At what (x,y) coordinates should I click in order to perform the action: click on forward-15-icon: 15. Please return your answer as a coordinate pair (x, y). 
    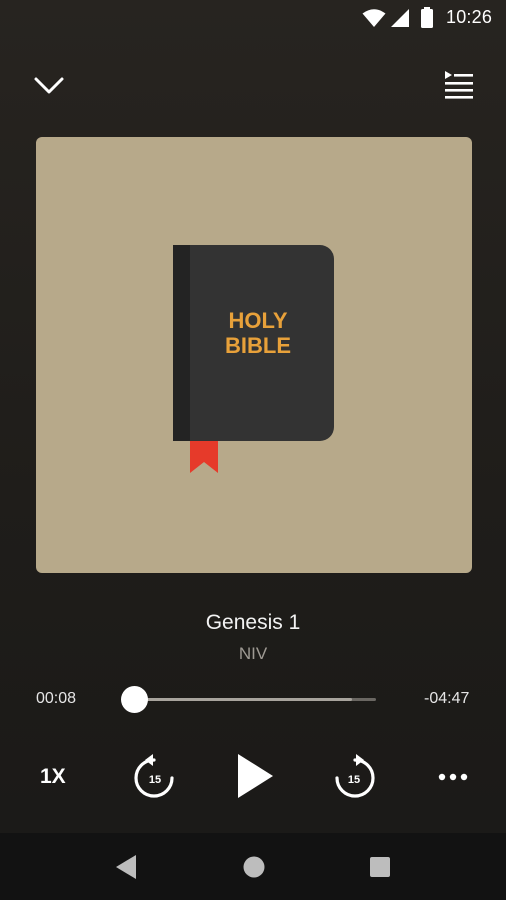
    Looking at the image, I should click on (355, 776).